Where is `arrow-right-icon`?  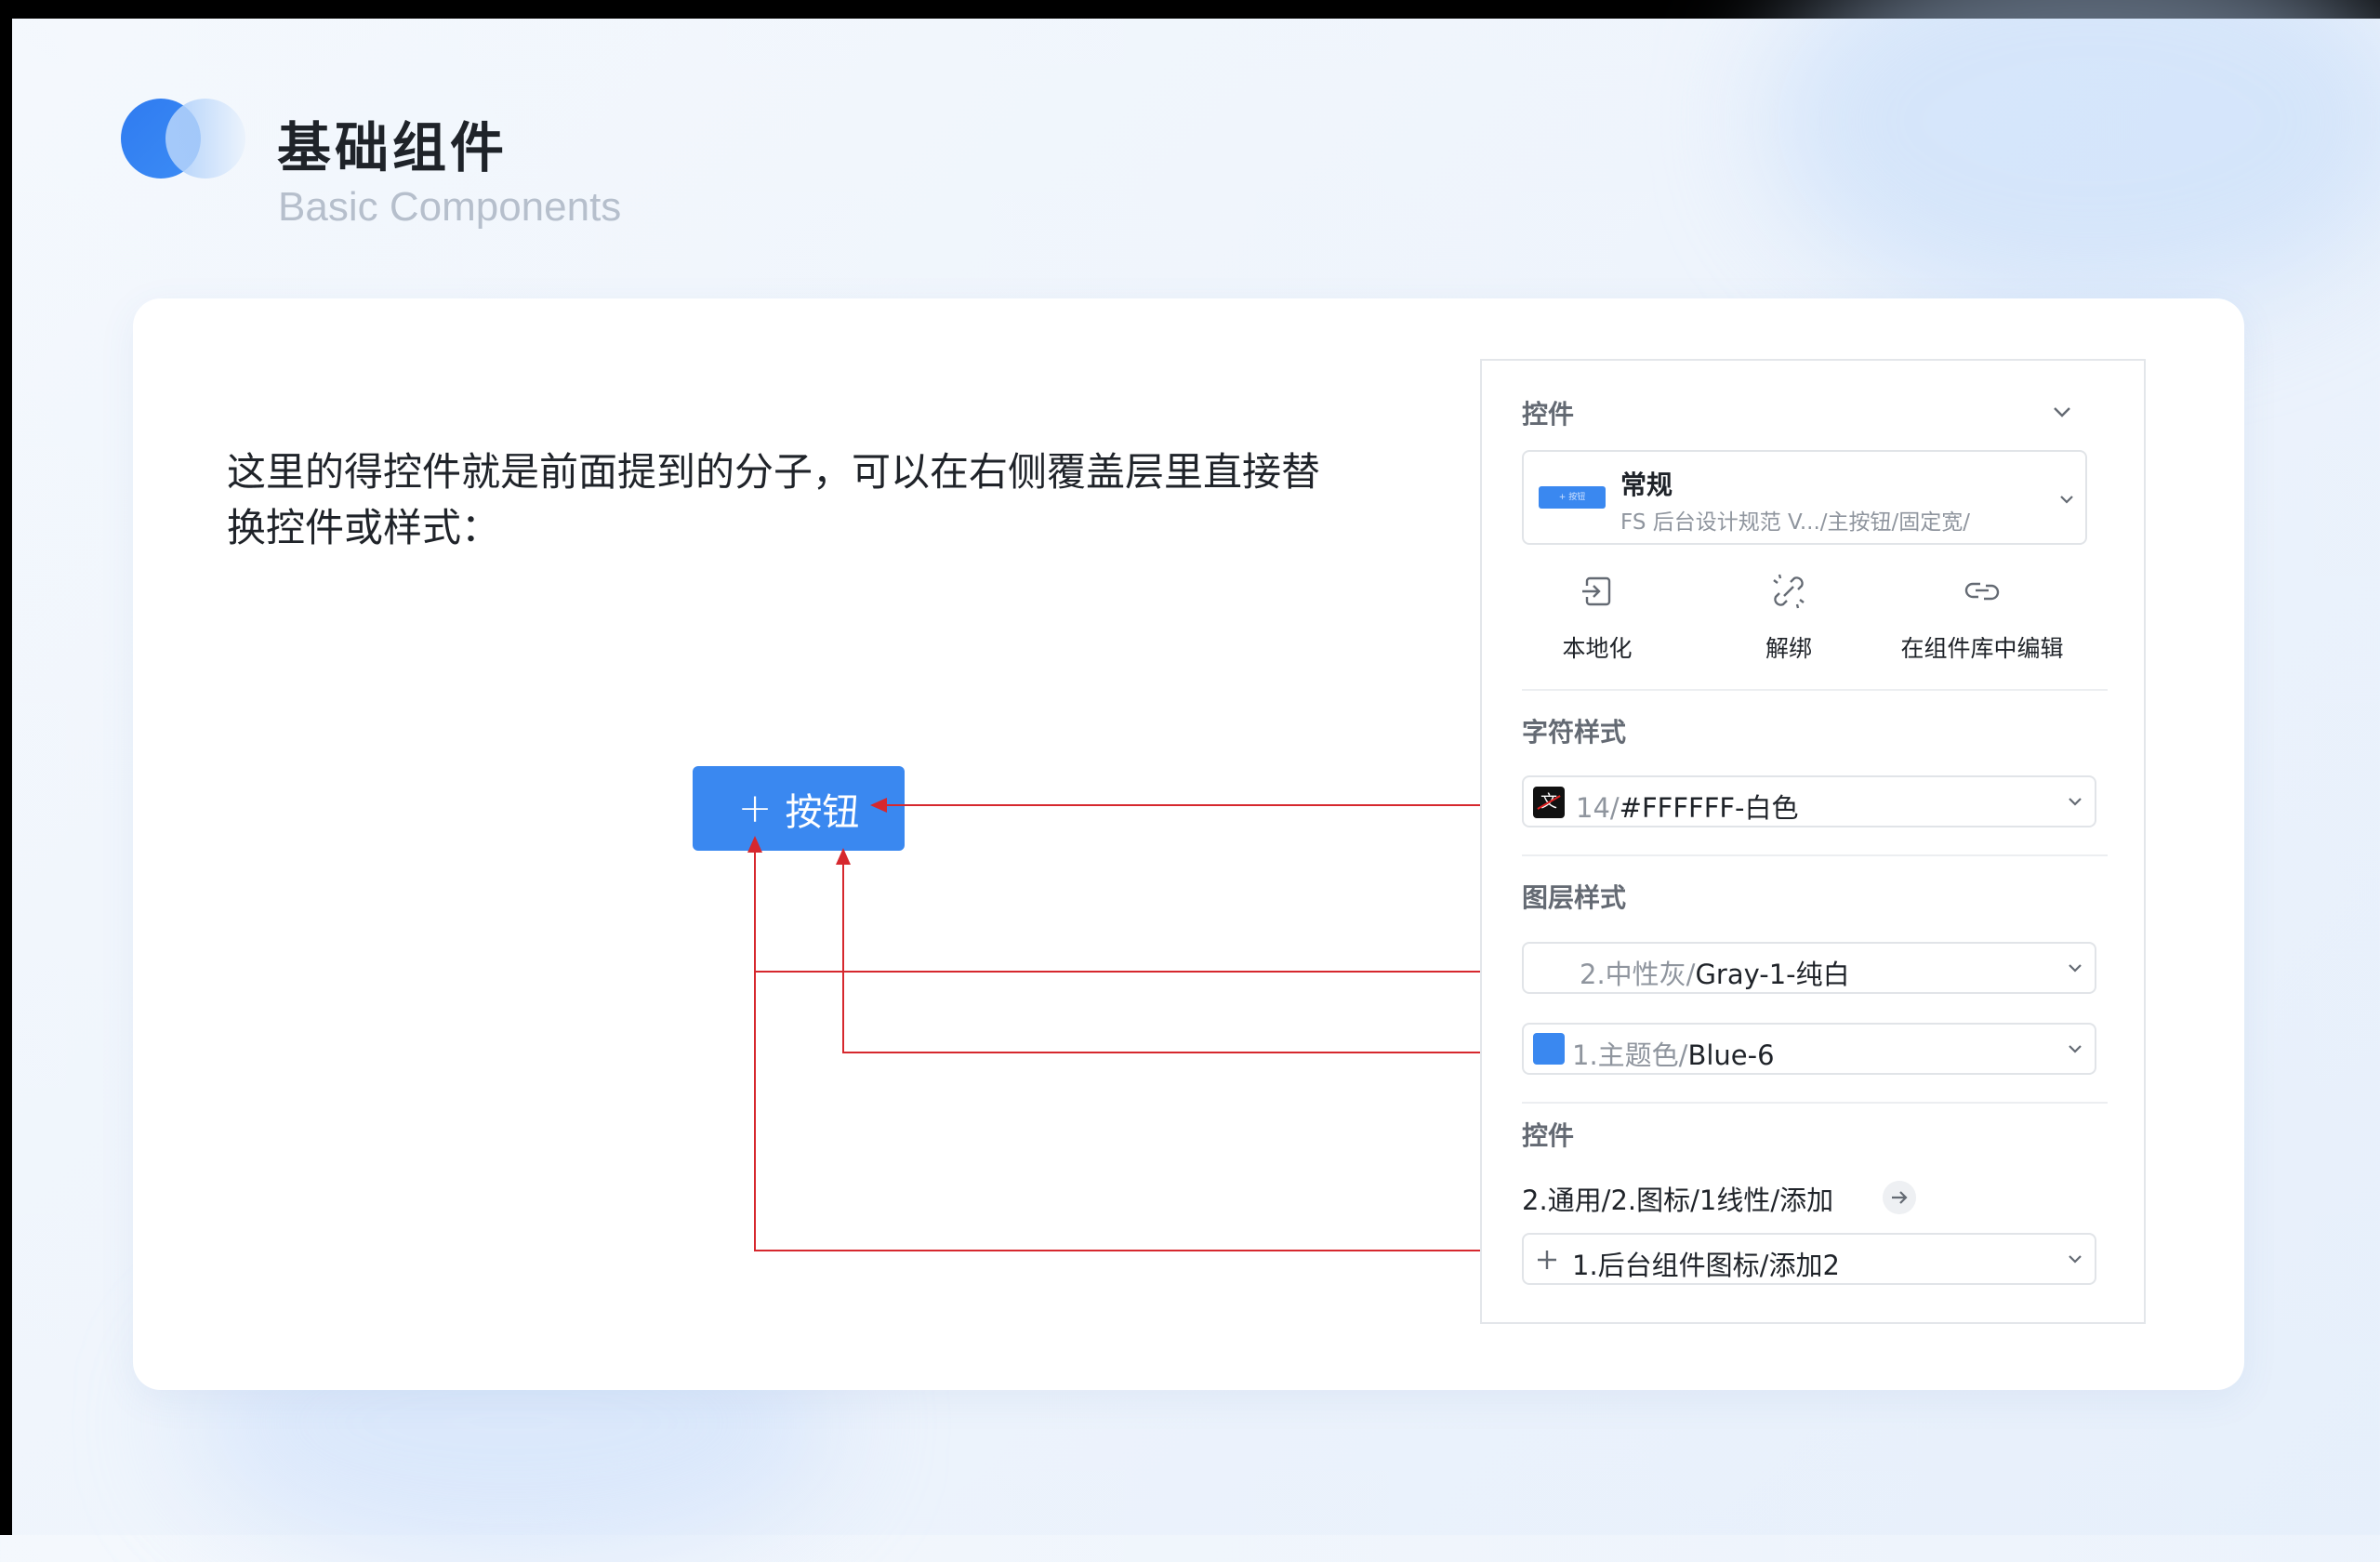
arrow-right-icon is located at coordinates (1899, 1197).